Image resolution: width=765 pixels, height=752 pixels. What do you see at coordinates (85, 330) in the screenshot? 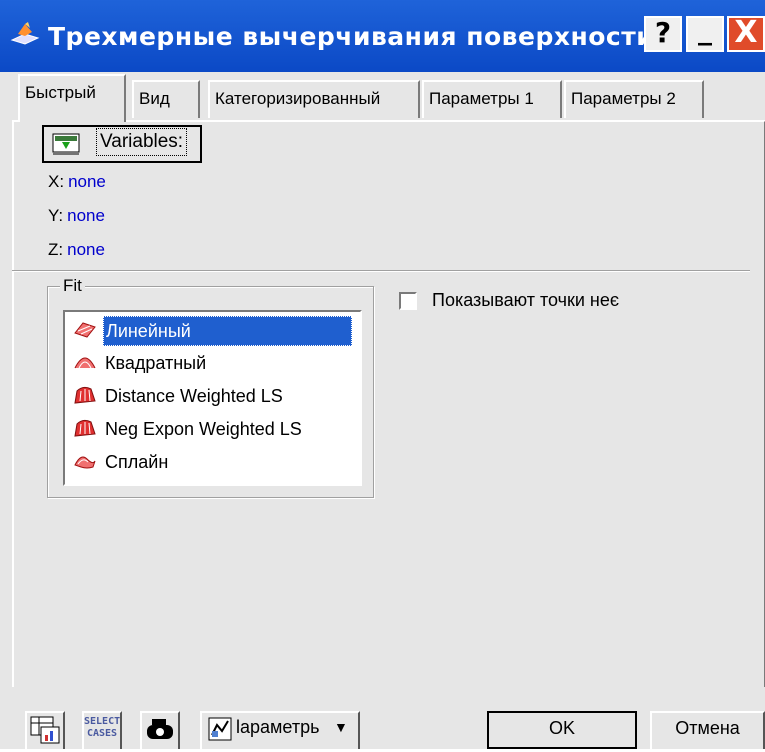
I see `linear-fit-icon` at bounding box center [85, 330].